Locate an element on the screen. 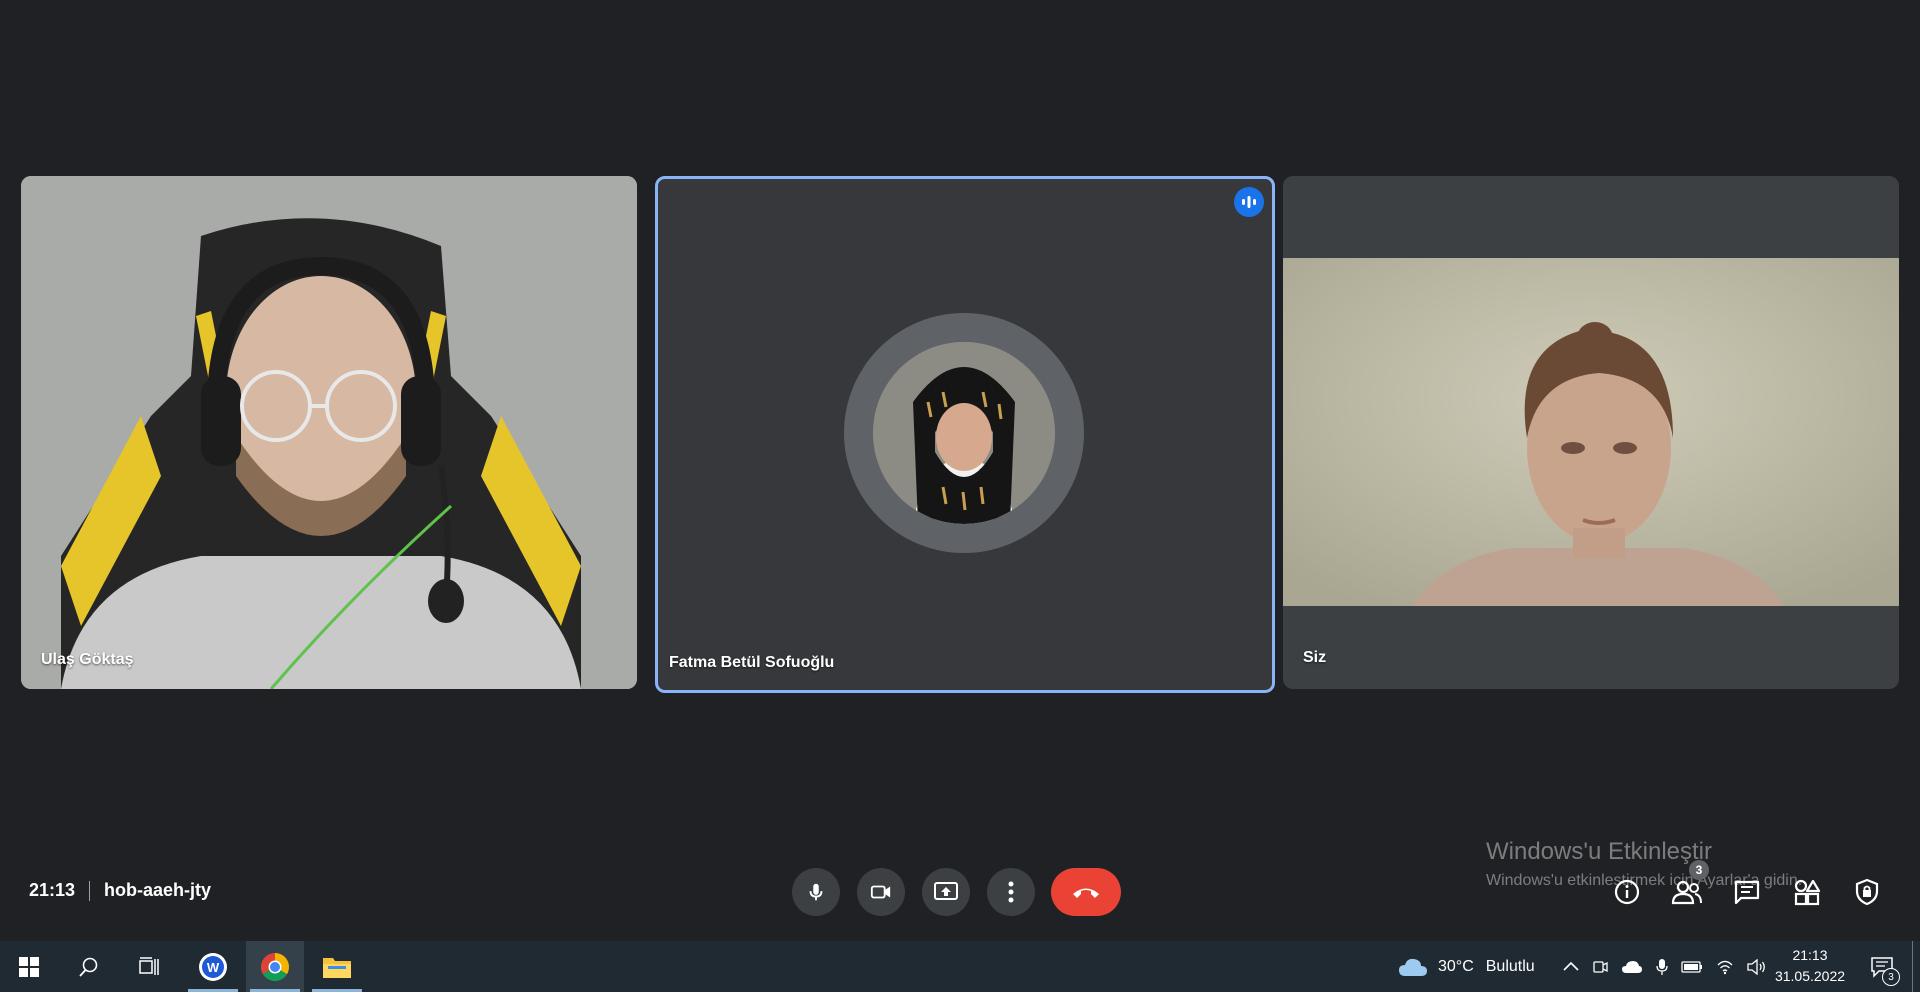 Image resolution: width=1920 pixels, height=992 pixels. more-options-icon is located at coordinates (1011, 892).